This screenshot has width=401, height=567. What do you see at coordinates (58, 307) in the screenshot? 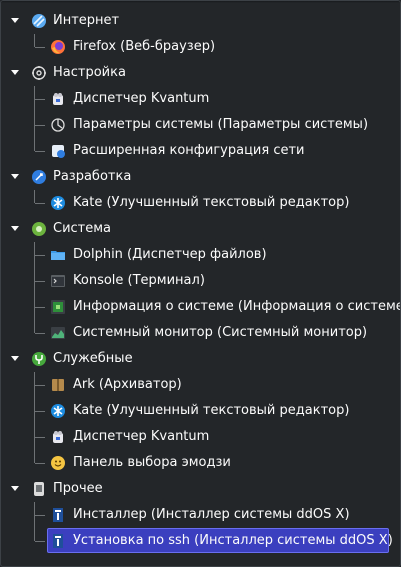
I see `system-info-icon` at bounding box center [58, 307].